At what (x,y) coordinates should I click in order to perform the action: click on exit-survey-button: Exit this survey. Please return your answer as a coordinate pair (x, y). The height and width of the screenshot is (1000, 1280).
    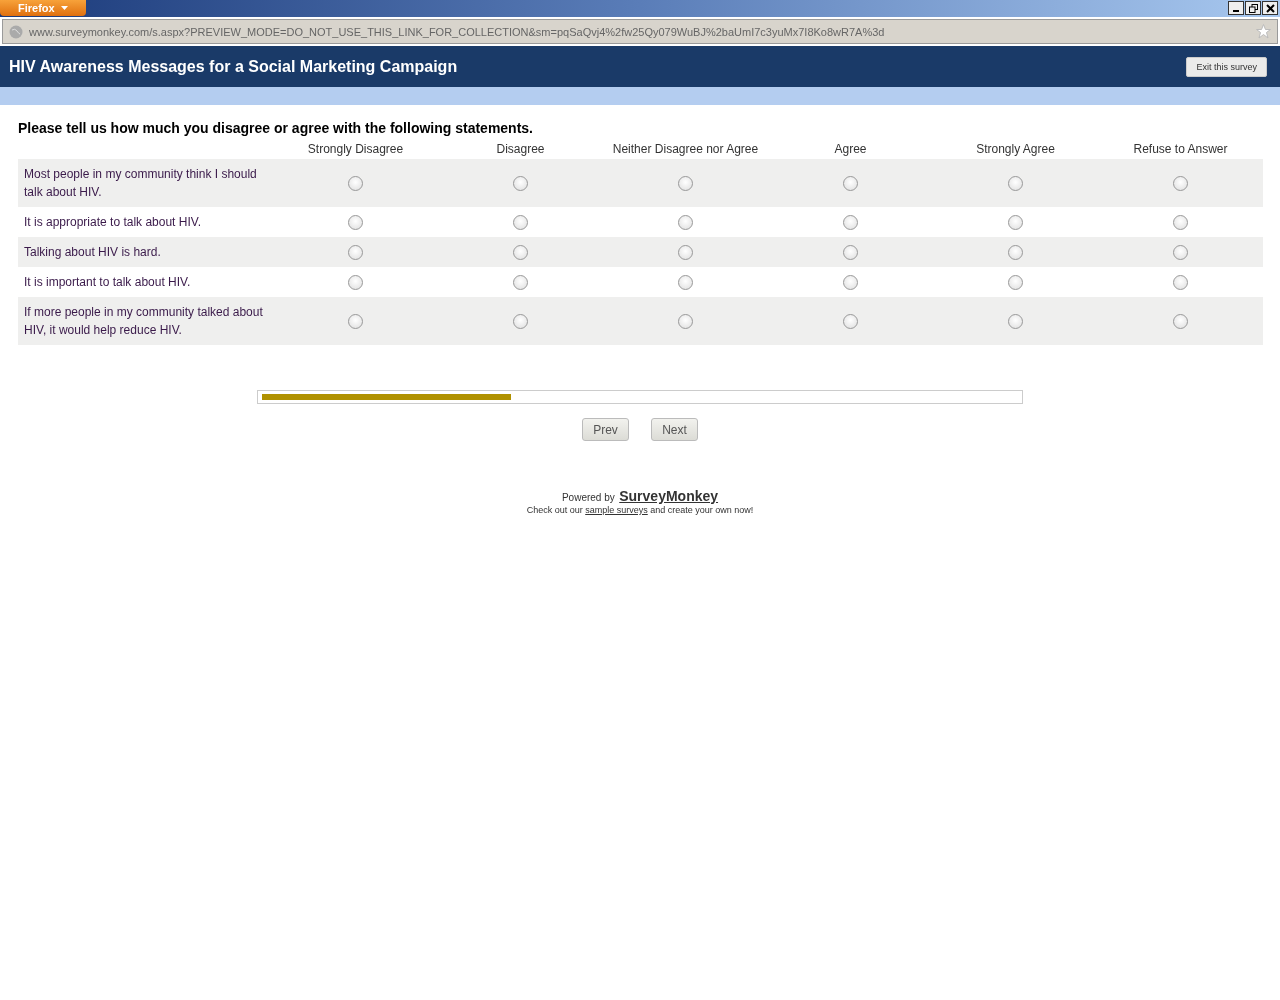
    Looking at the image, I should click on (1226, 66).